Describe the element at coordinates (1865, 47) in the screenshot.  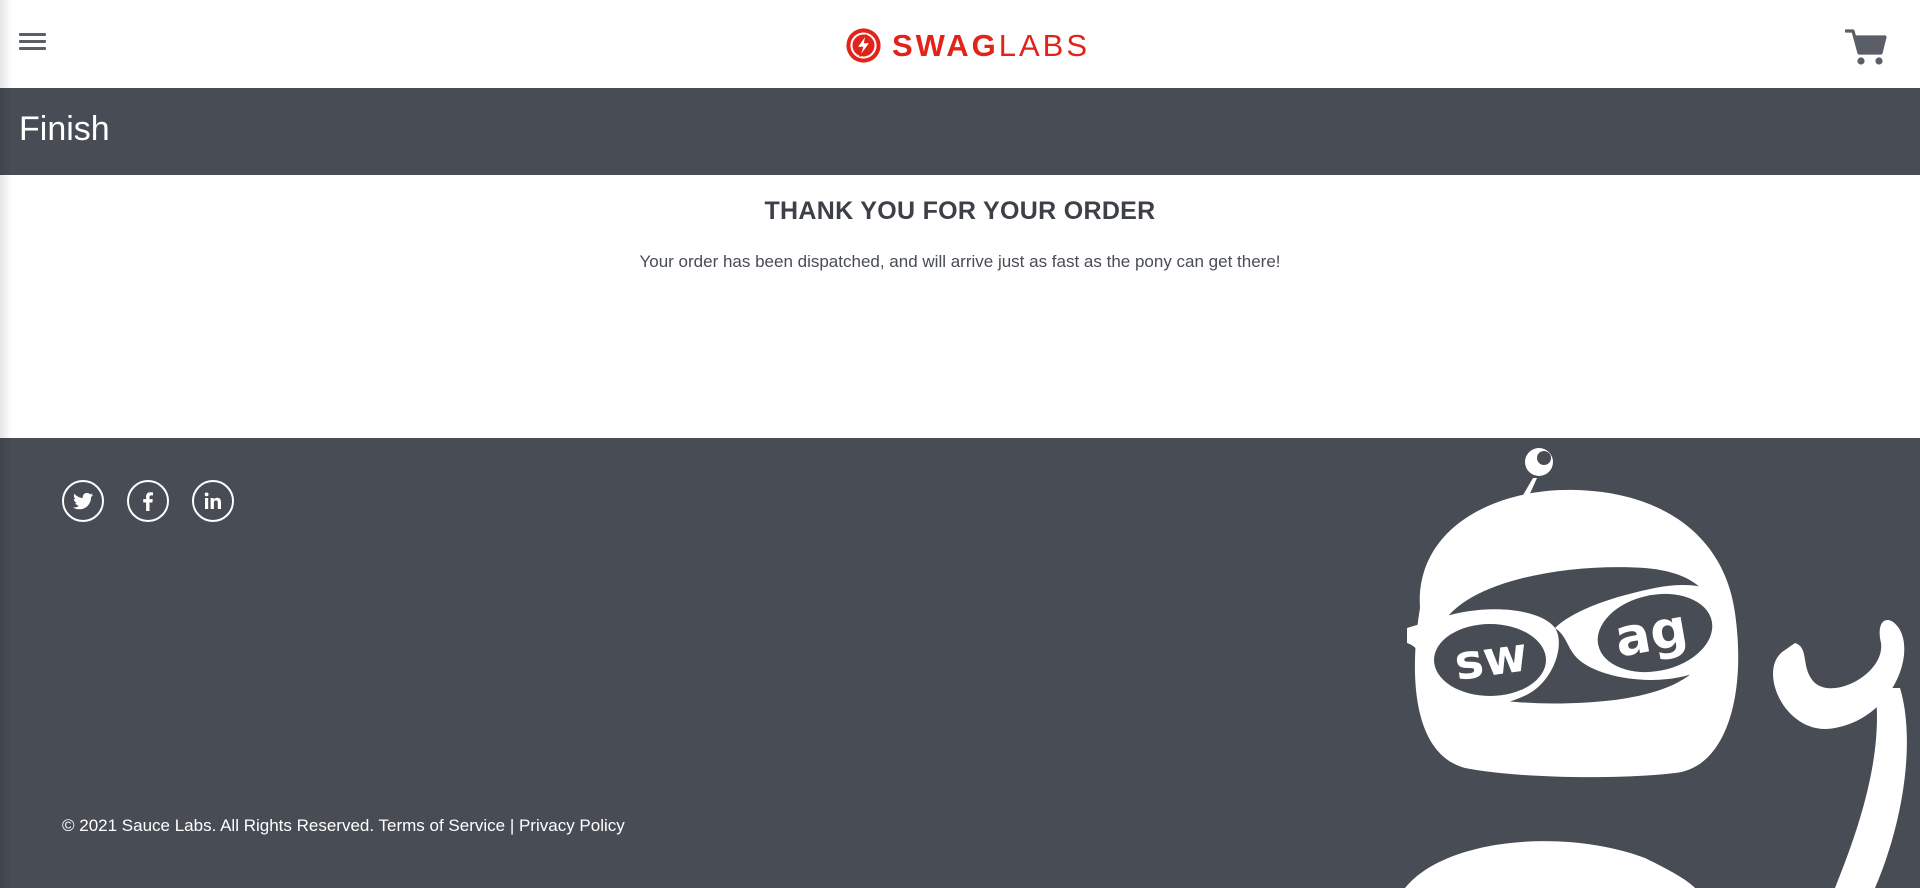
I see `shopping-cart-icon` at that location.